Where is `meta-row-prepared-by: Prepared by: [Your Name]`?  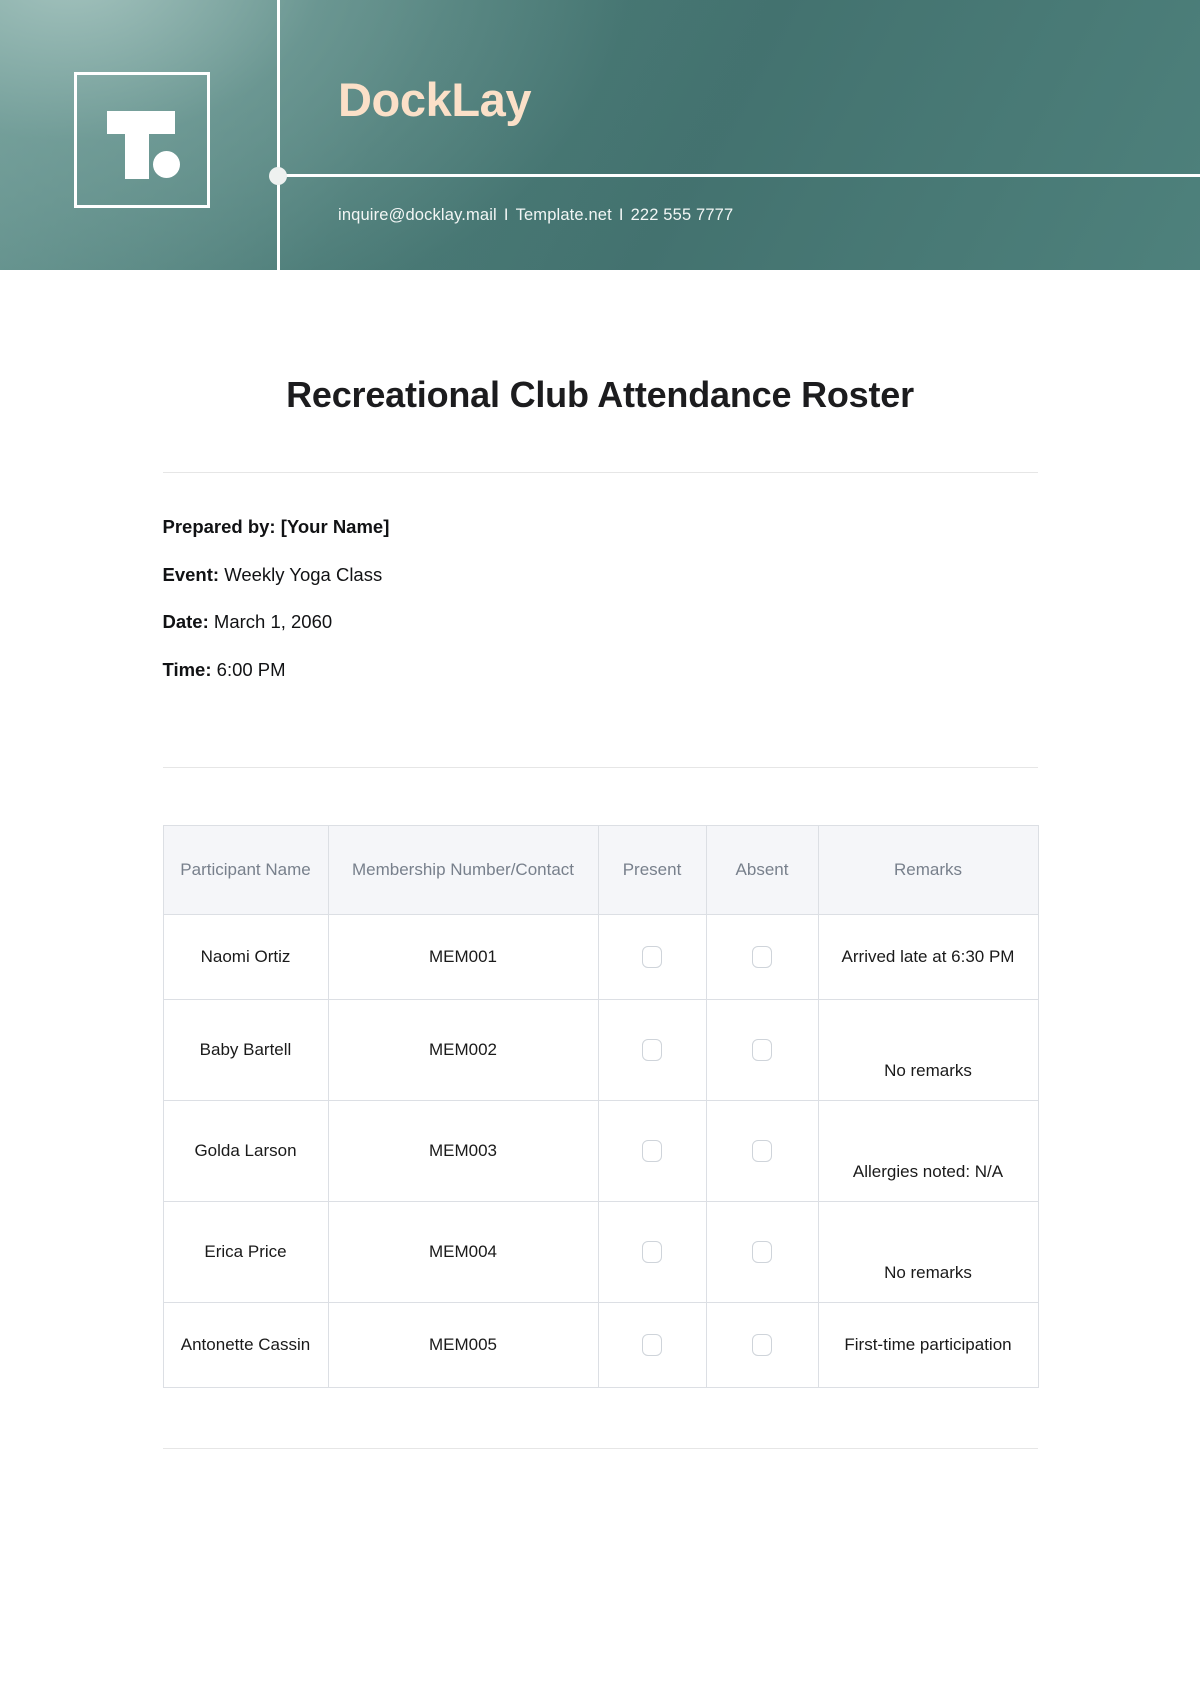
meta-row-prepared-by: Prepared by: [Your Name] is located at coordinates (600, 541).